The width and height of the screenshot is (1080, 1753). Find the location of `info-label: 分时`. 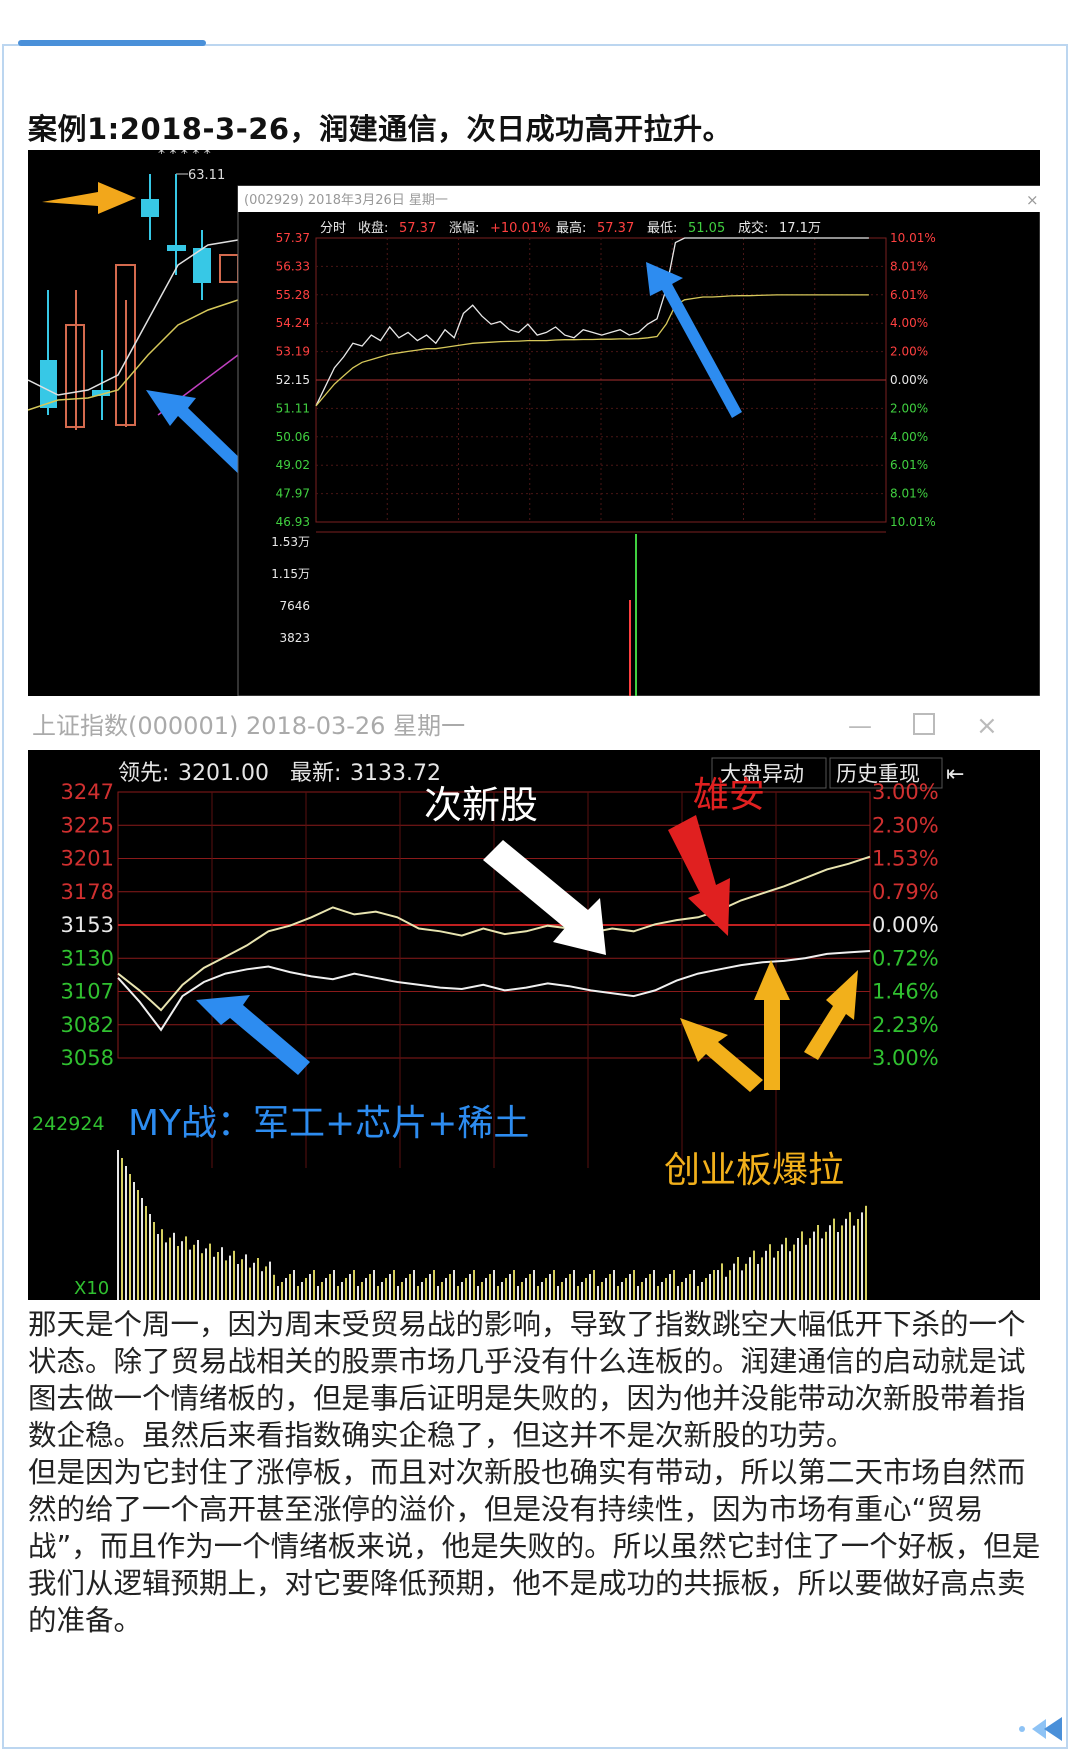

info-label: 分时 is located at coordinates (333, 228).